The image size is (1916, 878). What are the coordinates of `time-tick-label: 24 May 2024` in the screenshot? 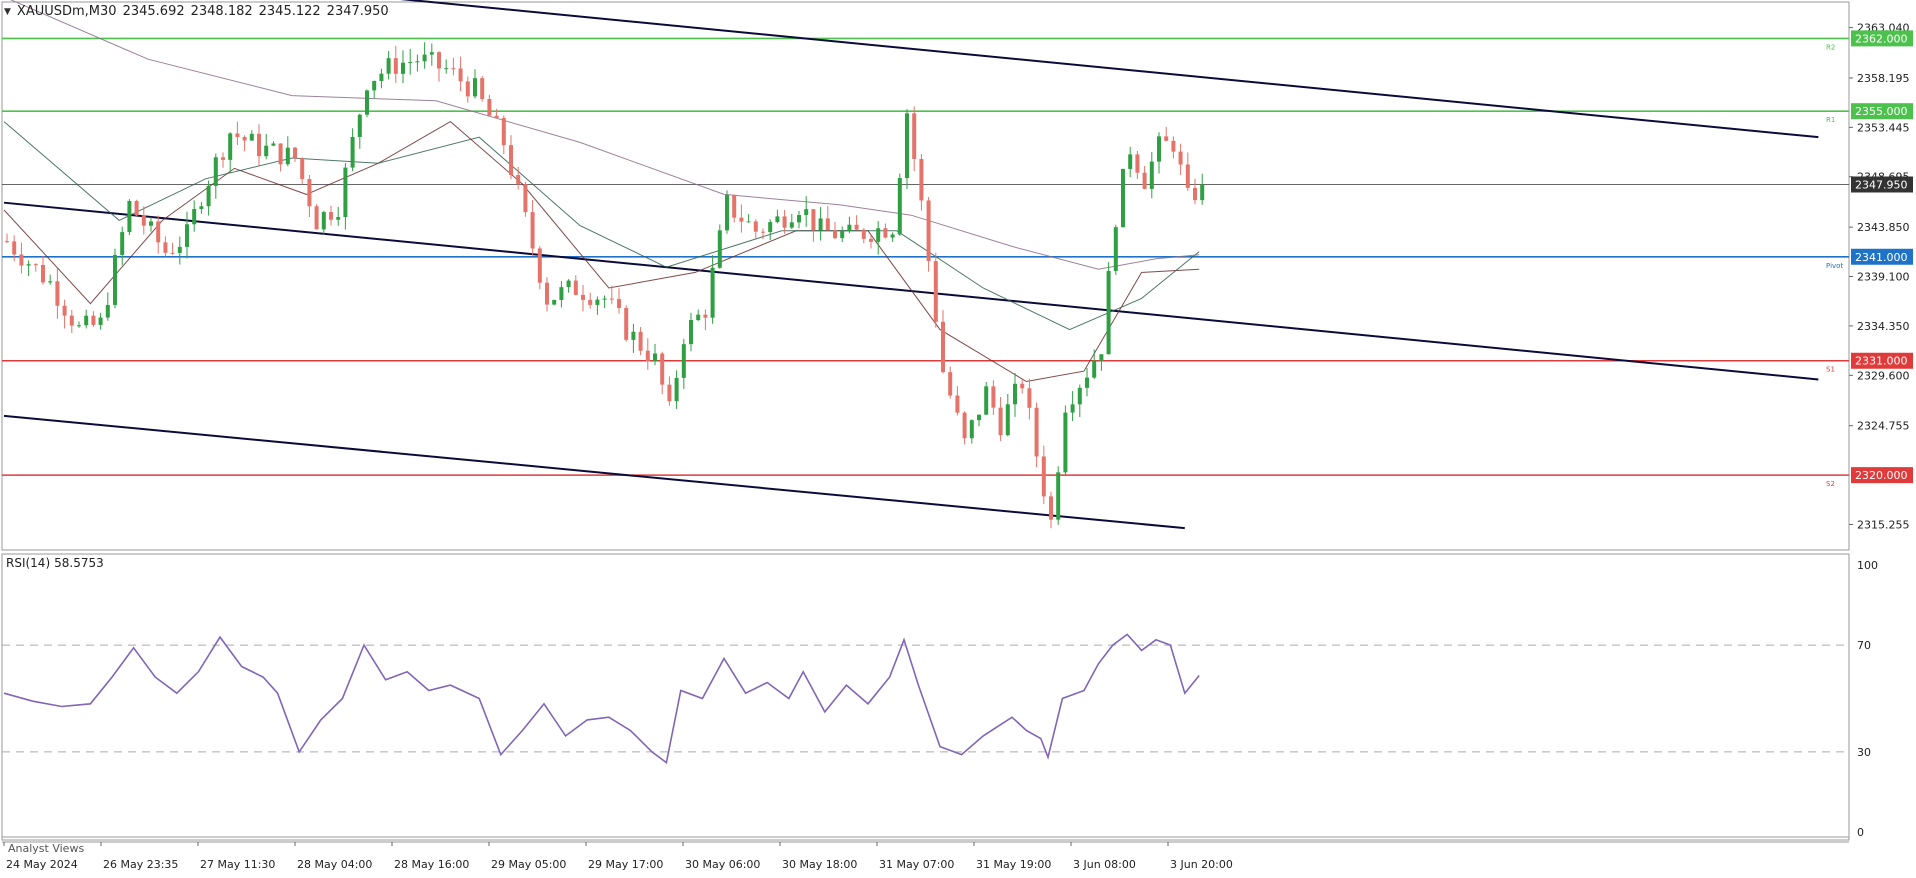 It's located at (42, 864).